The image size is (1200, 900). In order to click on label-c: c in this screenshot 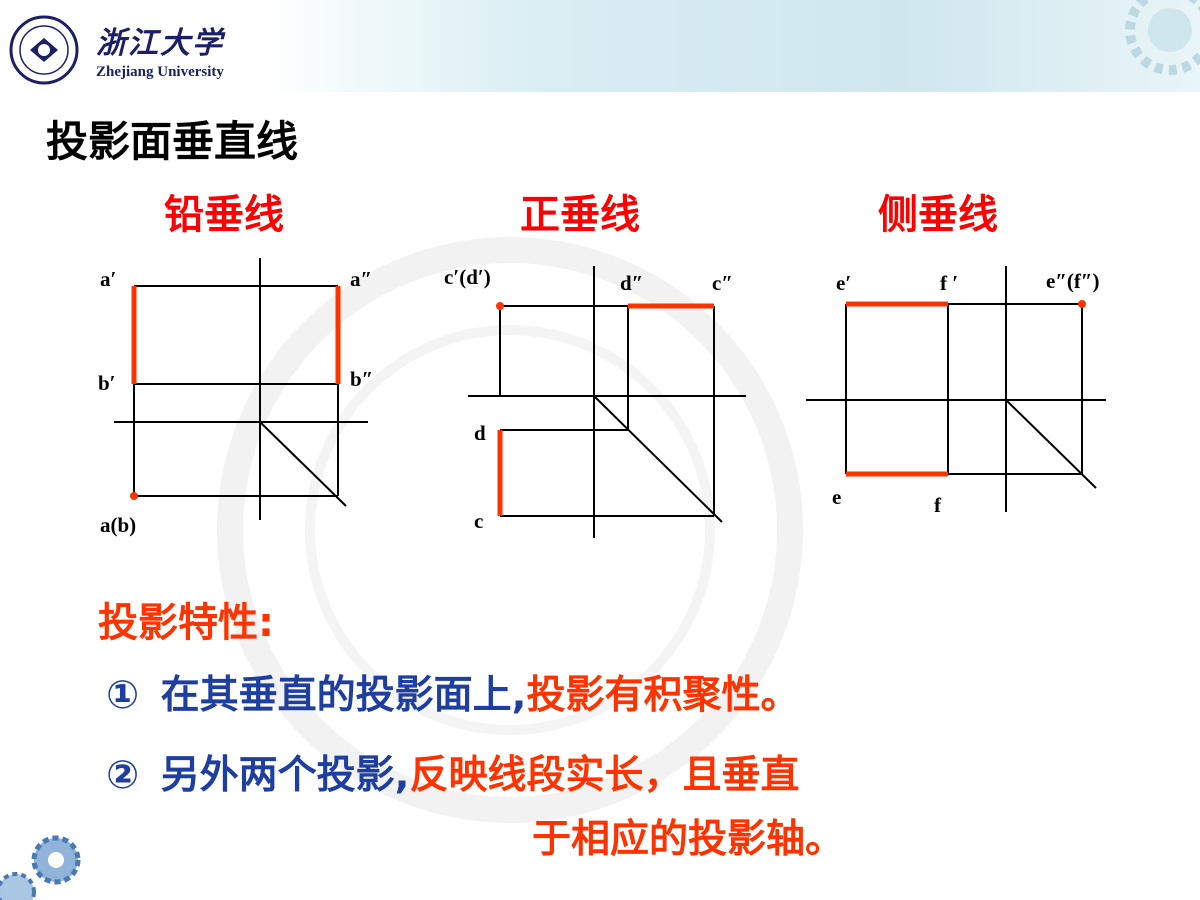, I will do `click(478, 521)`.